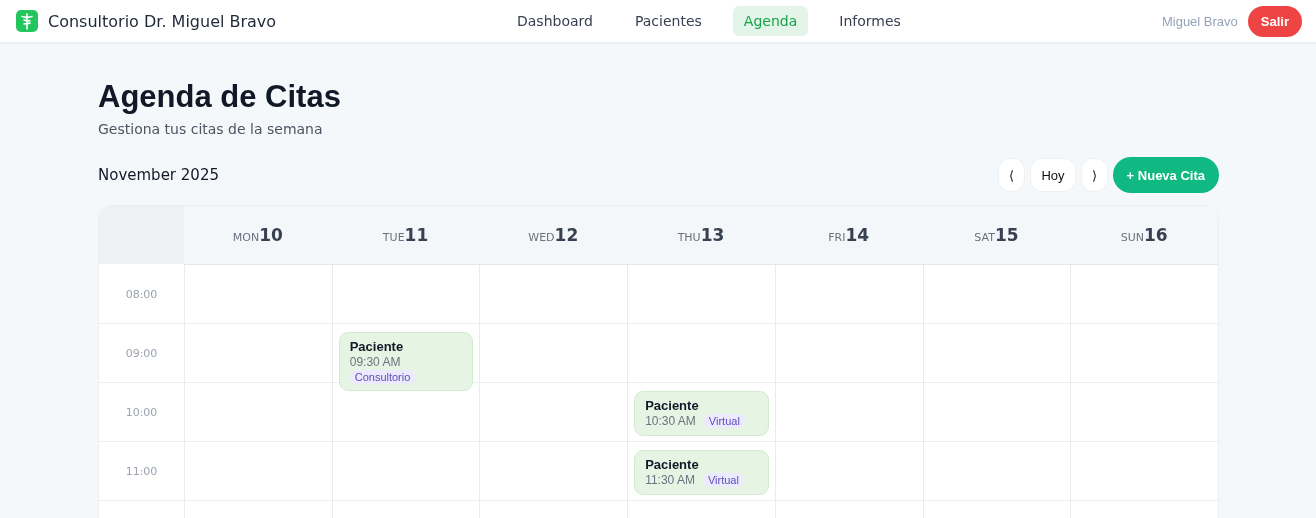 This screenshot has height=518, width=1316. I want to click on time-label: 11:00, so click(141, 471).